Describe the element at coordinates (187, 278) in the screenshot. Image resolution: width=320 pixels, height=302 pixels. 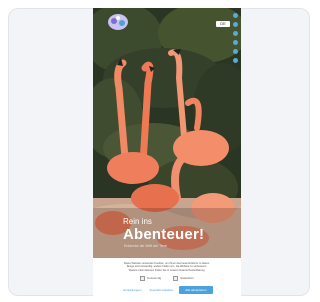
I see `statistics-label: Statistiken` at that location.